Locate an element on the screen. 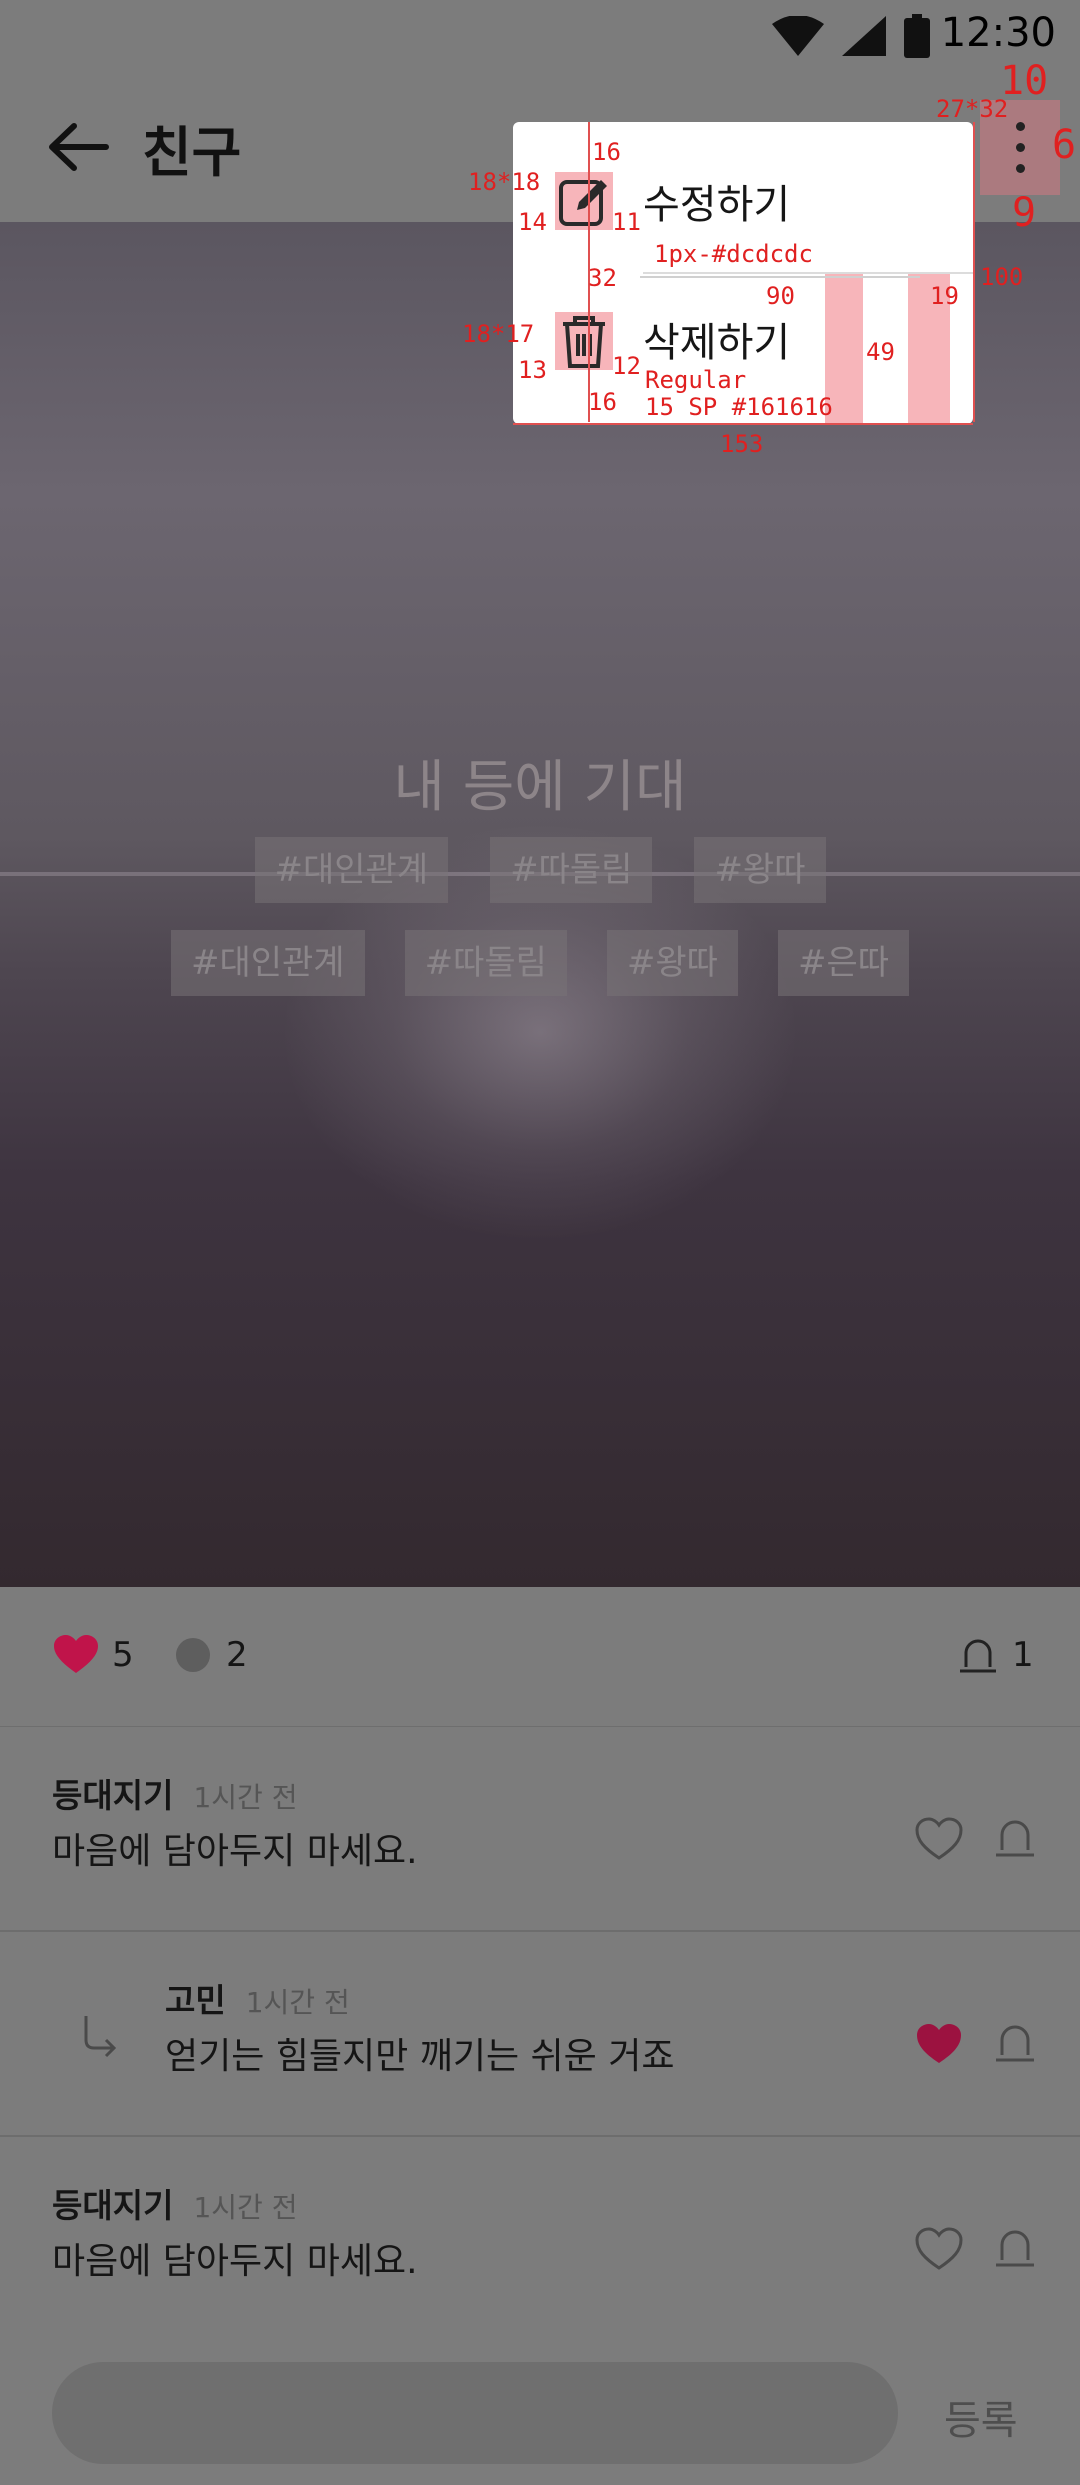  report-stat: 1 is located at coordinates (996, 1655).